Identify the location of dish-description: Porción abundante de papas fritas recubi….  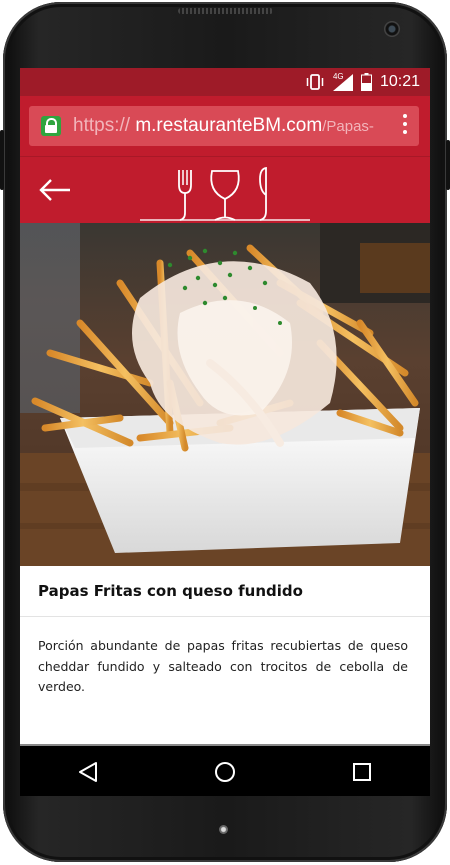
(223, 666).